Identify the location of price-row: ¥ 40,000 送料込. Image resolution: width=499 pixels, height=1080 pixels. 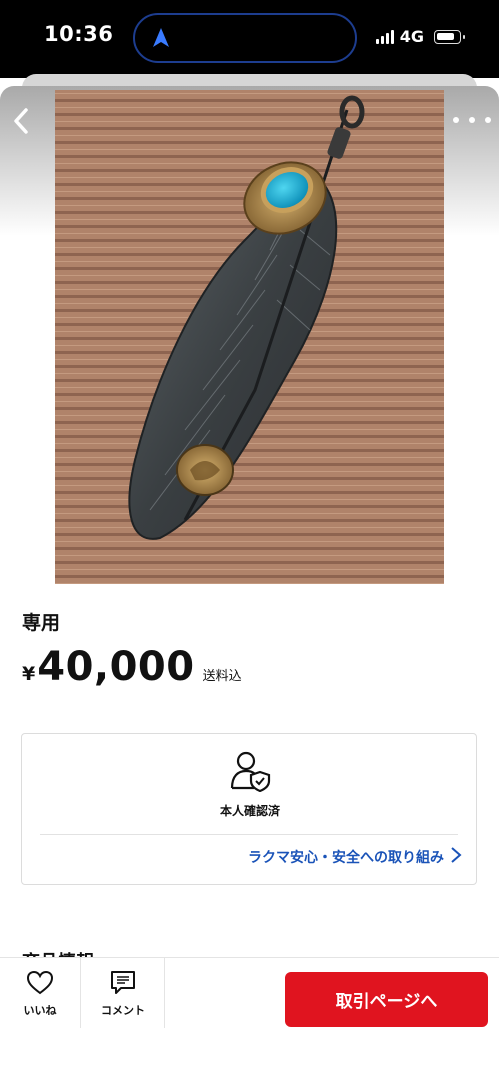
(132, 667).